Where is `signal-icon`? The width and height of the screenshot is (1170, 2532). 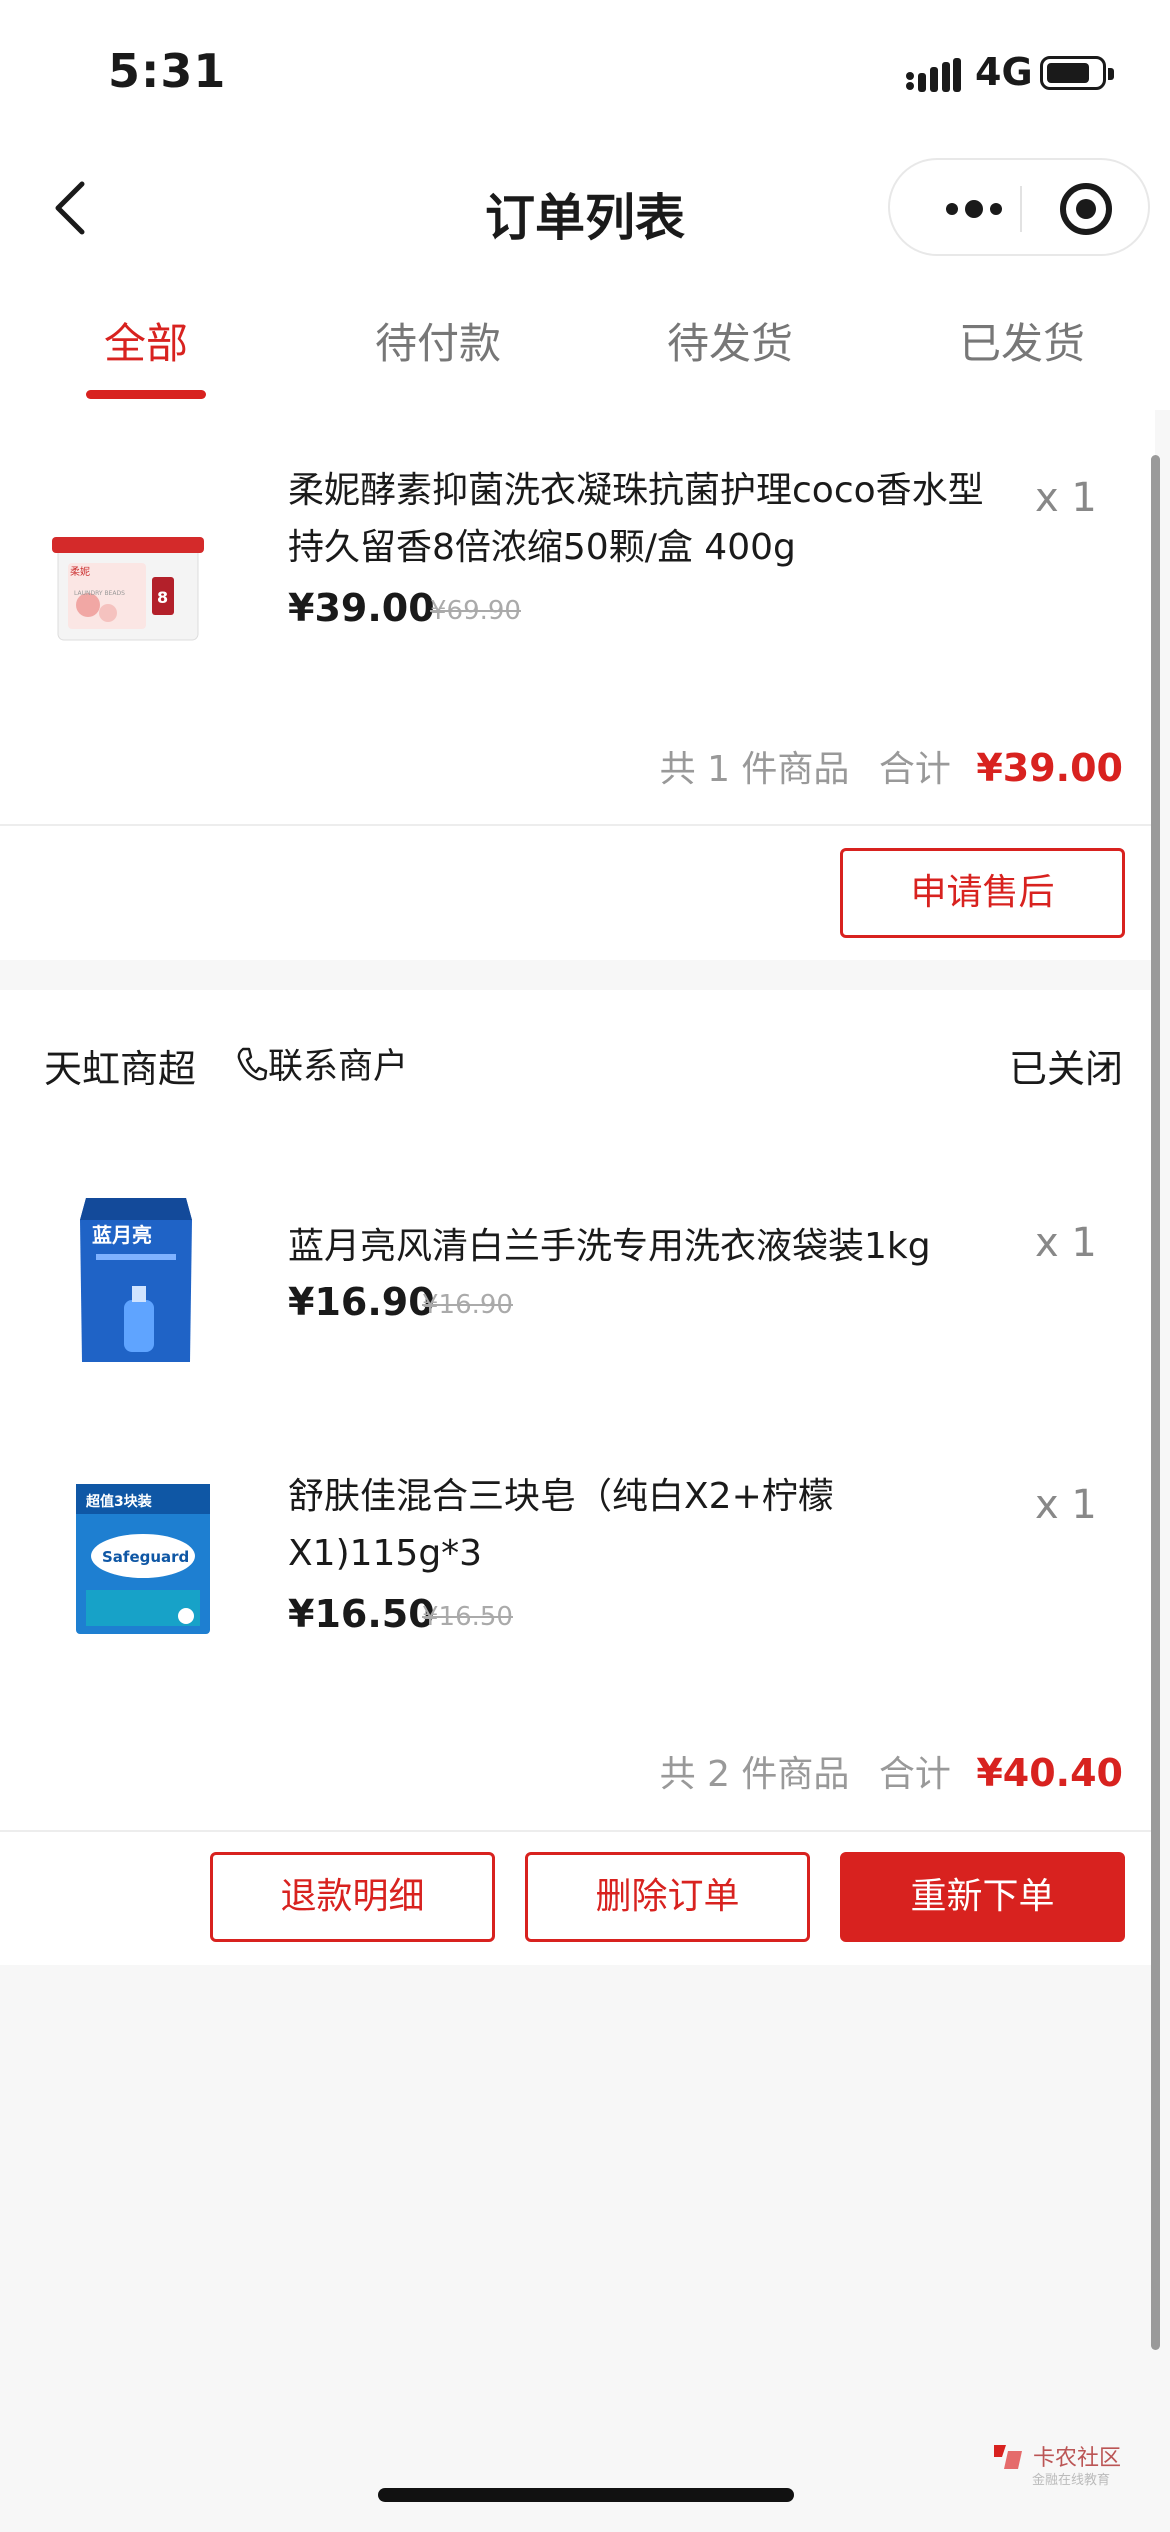 signal-icon is located at coordinates (933, 75).